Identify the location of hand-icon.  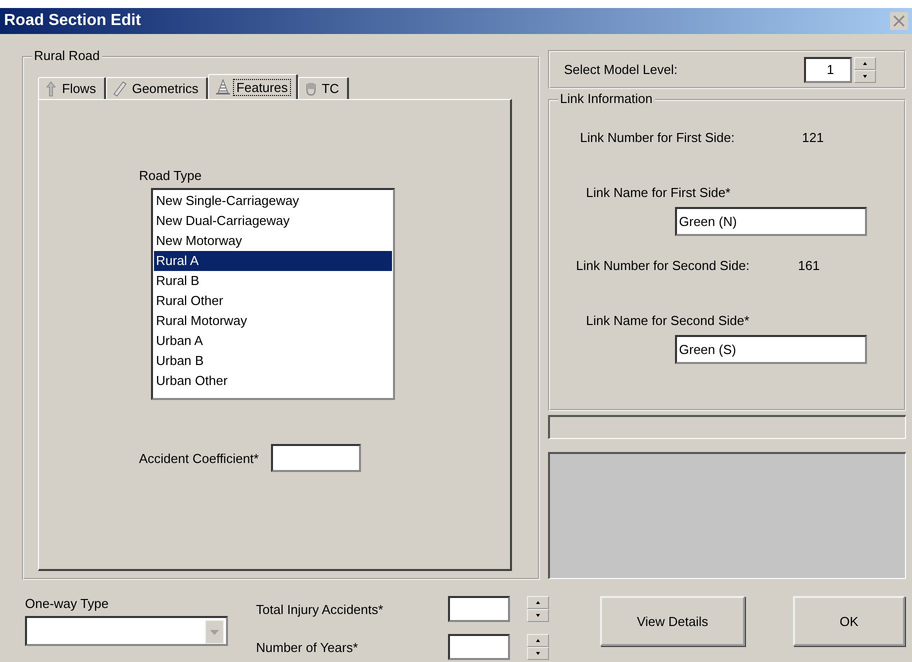
(310, 88).